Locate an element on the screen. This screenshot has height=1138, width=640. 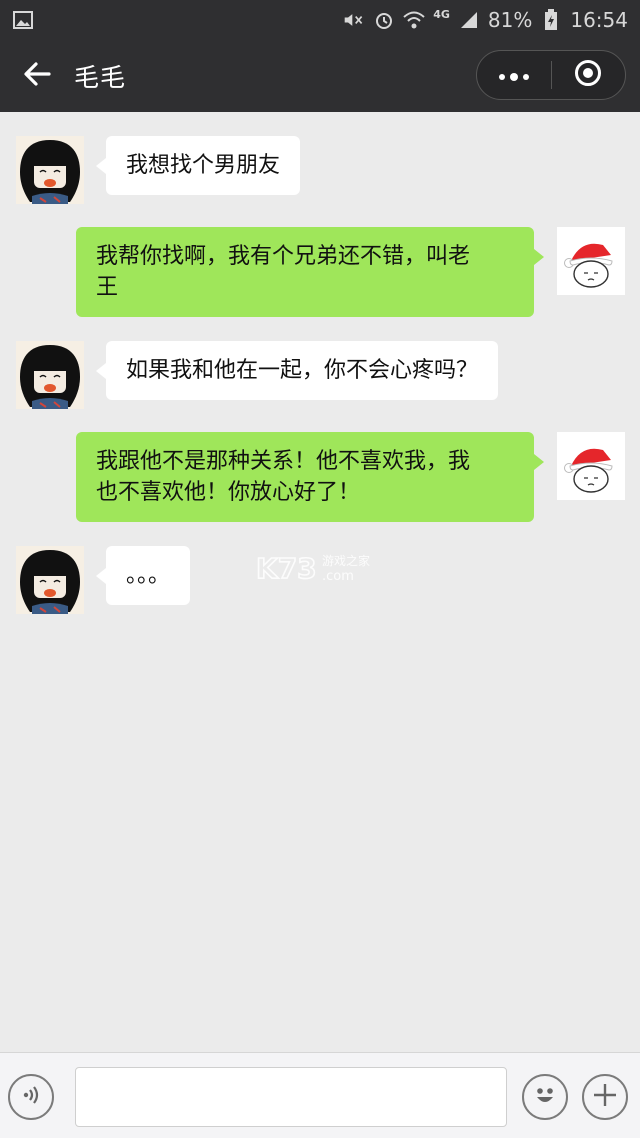
voice-button is located at coordinates (31, 1097).